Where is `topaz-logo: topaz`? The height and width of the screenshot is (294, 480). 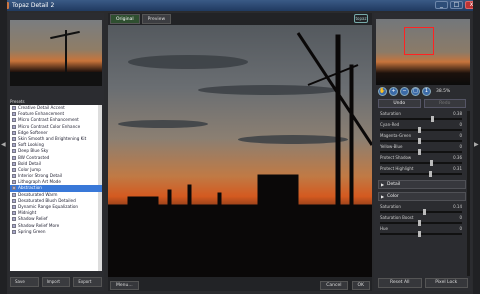
topaz-logo: topaz is located at coordinates (361, 18).